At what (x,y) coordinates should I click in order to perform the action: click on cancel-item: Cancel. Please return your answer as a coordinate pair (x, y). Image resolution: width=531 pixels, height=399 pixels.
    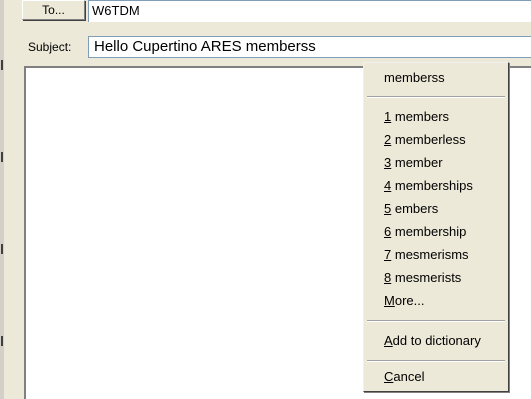
    Looking at the image, I should click on (404, 377).